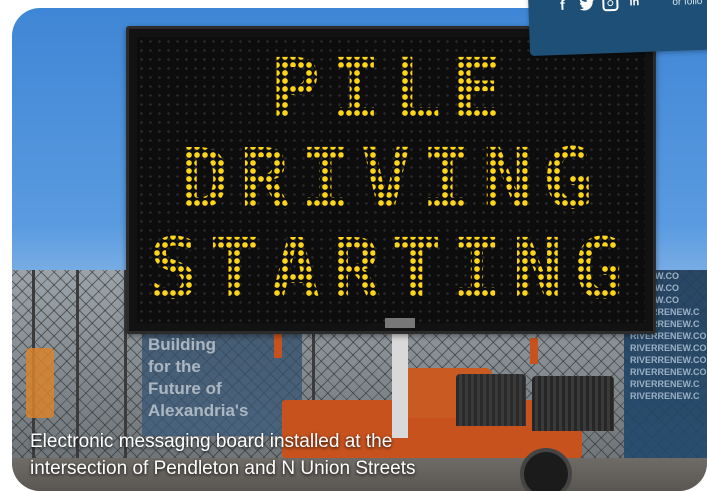 This screenshot has width=707, height=491. Describe the element at coordinates (634, 5) in the screenshot. I see `linkedin-icon: in` at that location.